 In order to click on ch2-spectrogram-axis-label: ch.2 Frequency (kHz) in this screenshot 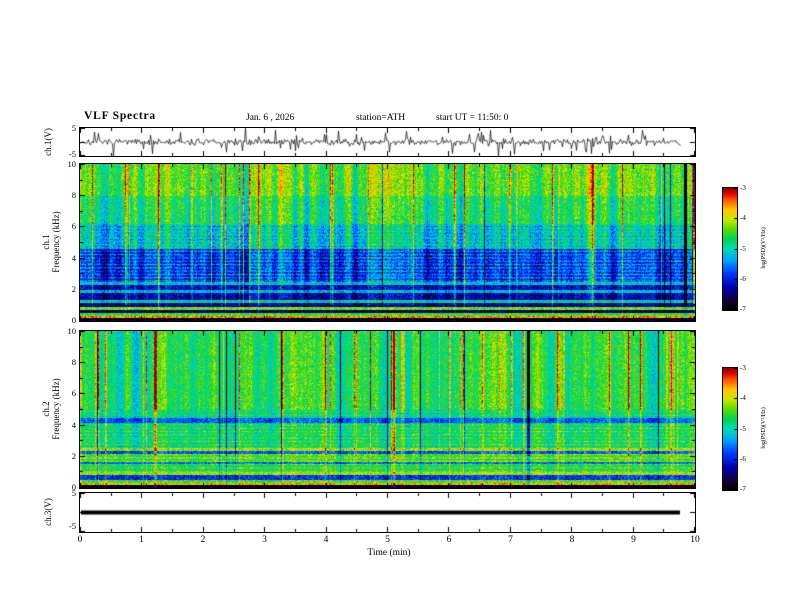, I will do `click(51, 409)`.